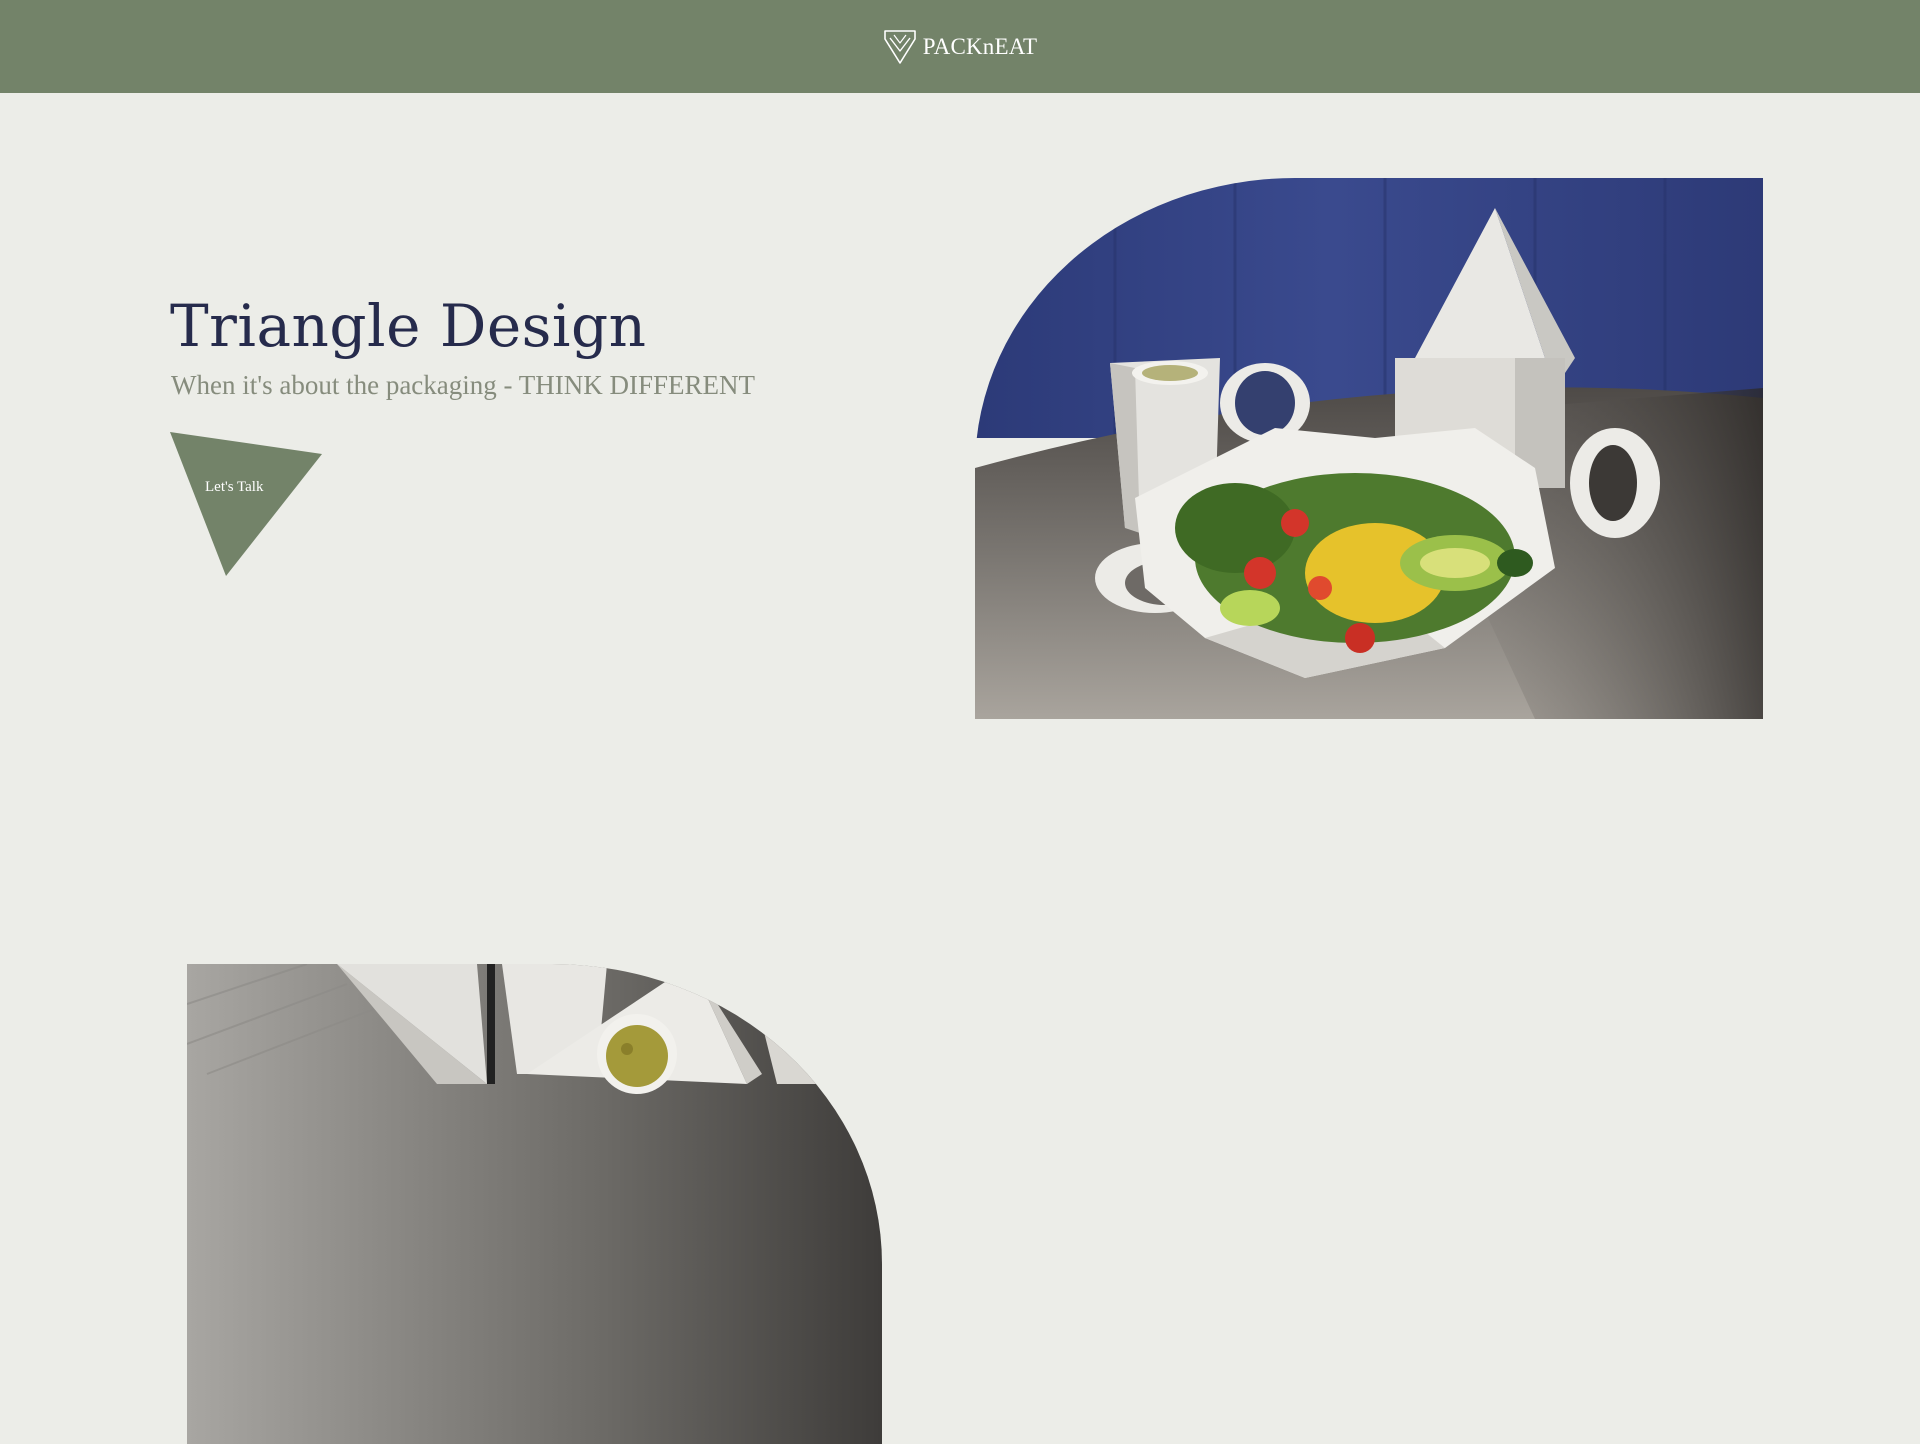 This screenshot has height=1444, width=1920. I want to click on secondary-product-image, so click(534, 1204).